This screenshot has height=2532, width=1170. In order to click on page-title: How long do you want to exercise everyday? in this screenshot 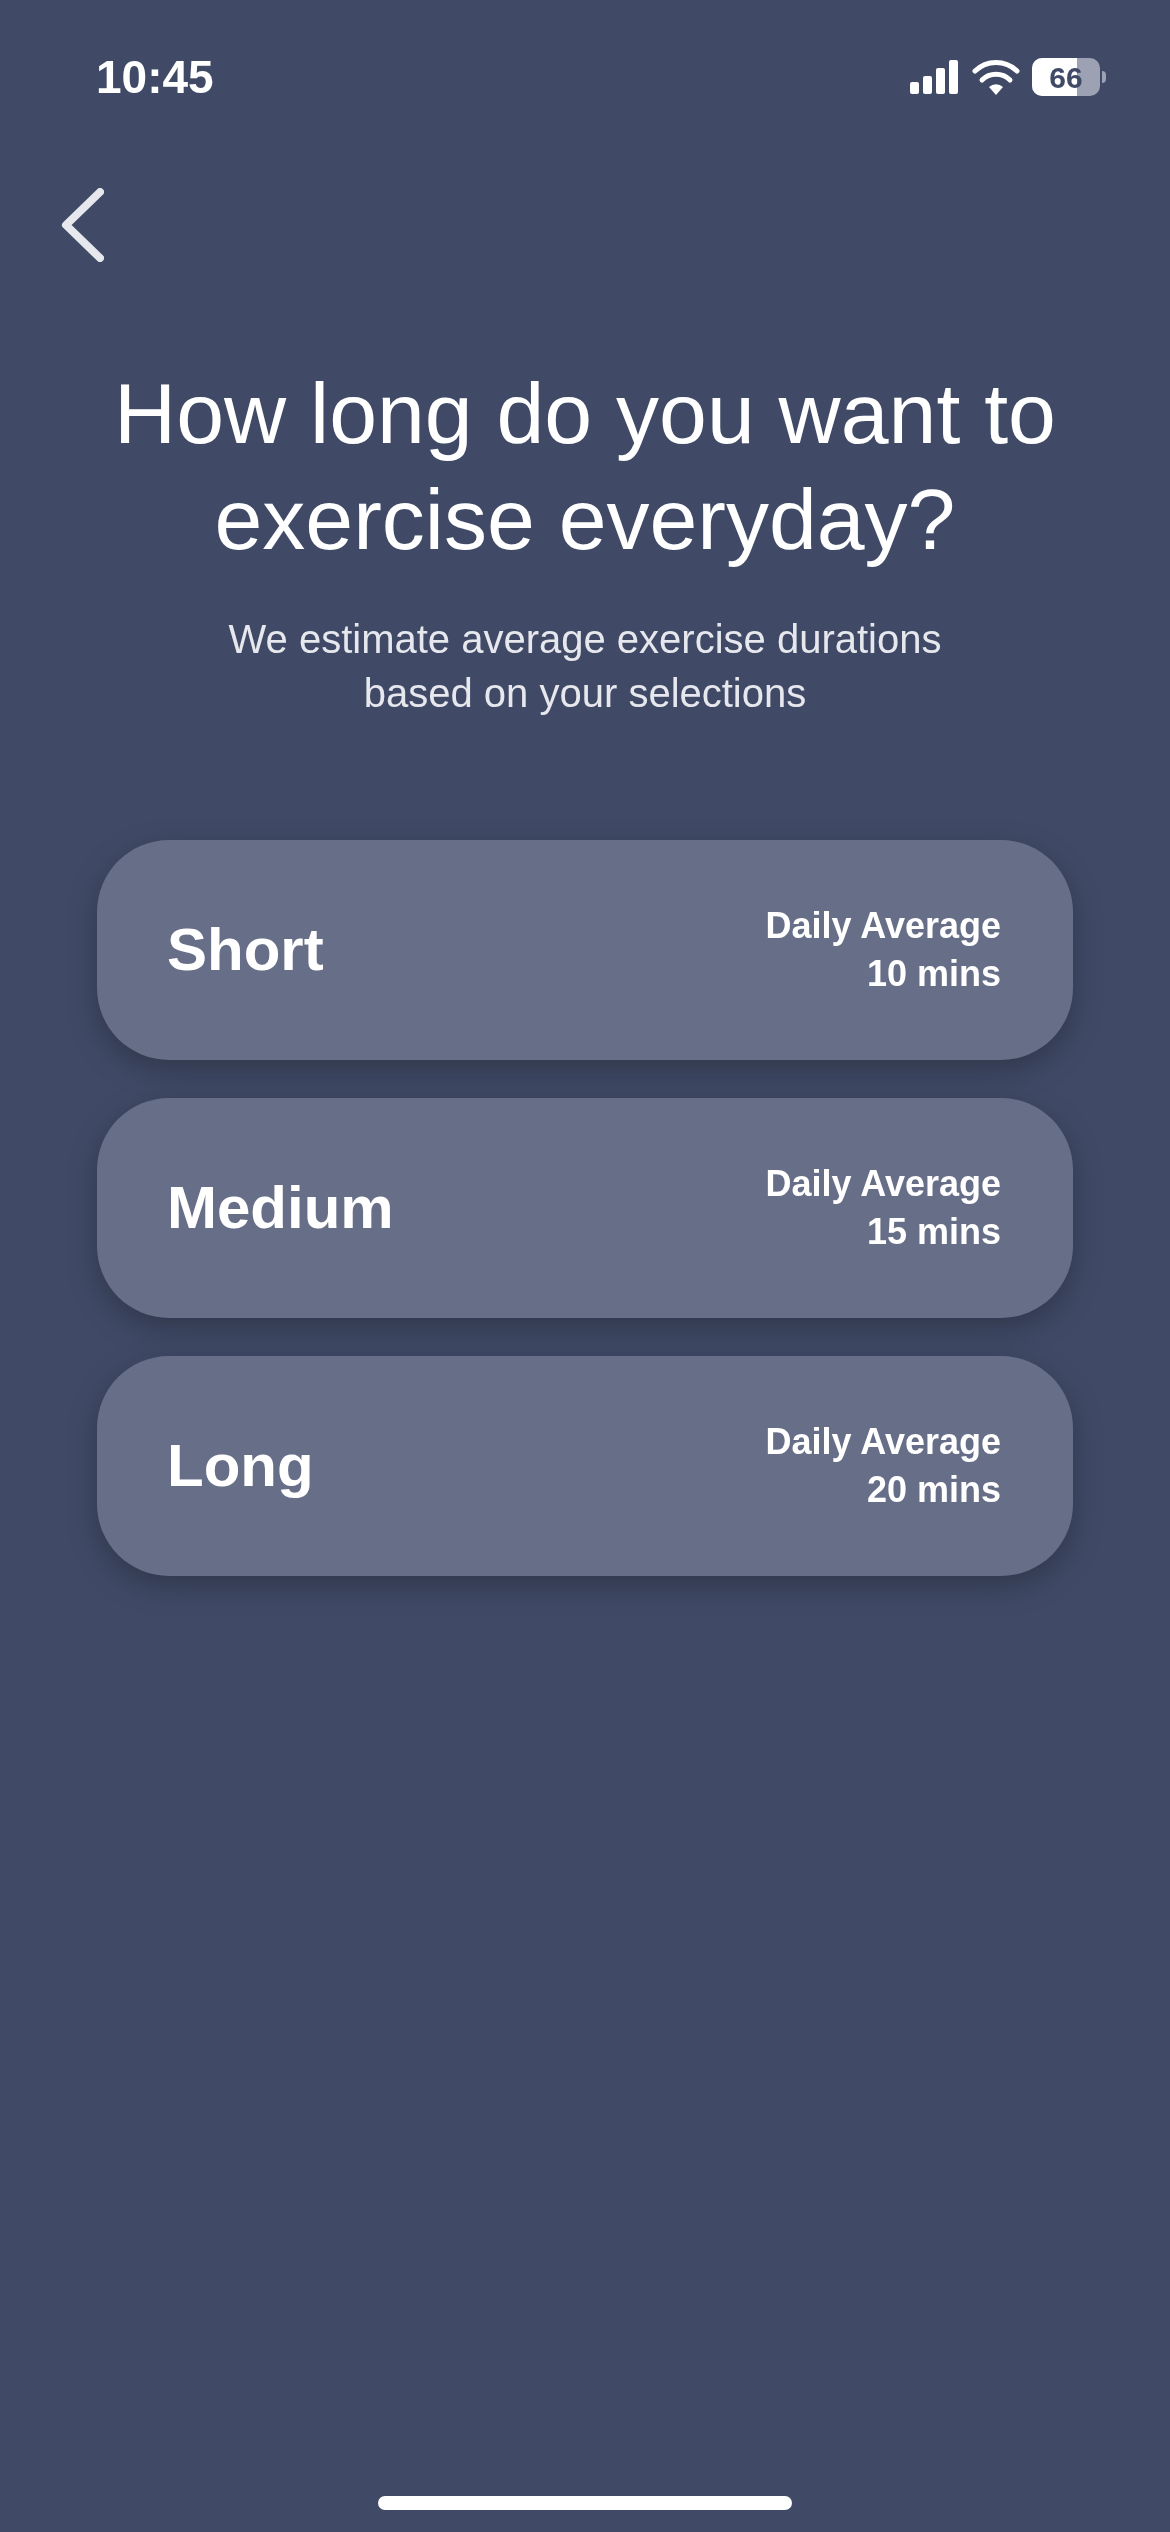, I will do `click(585, 466)`.